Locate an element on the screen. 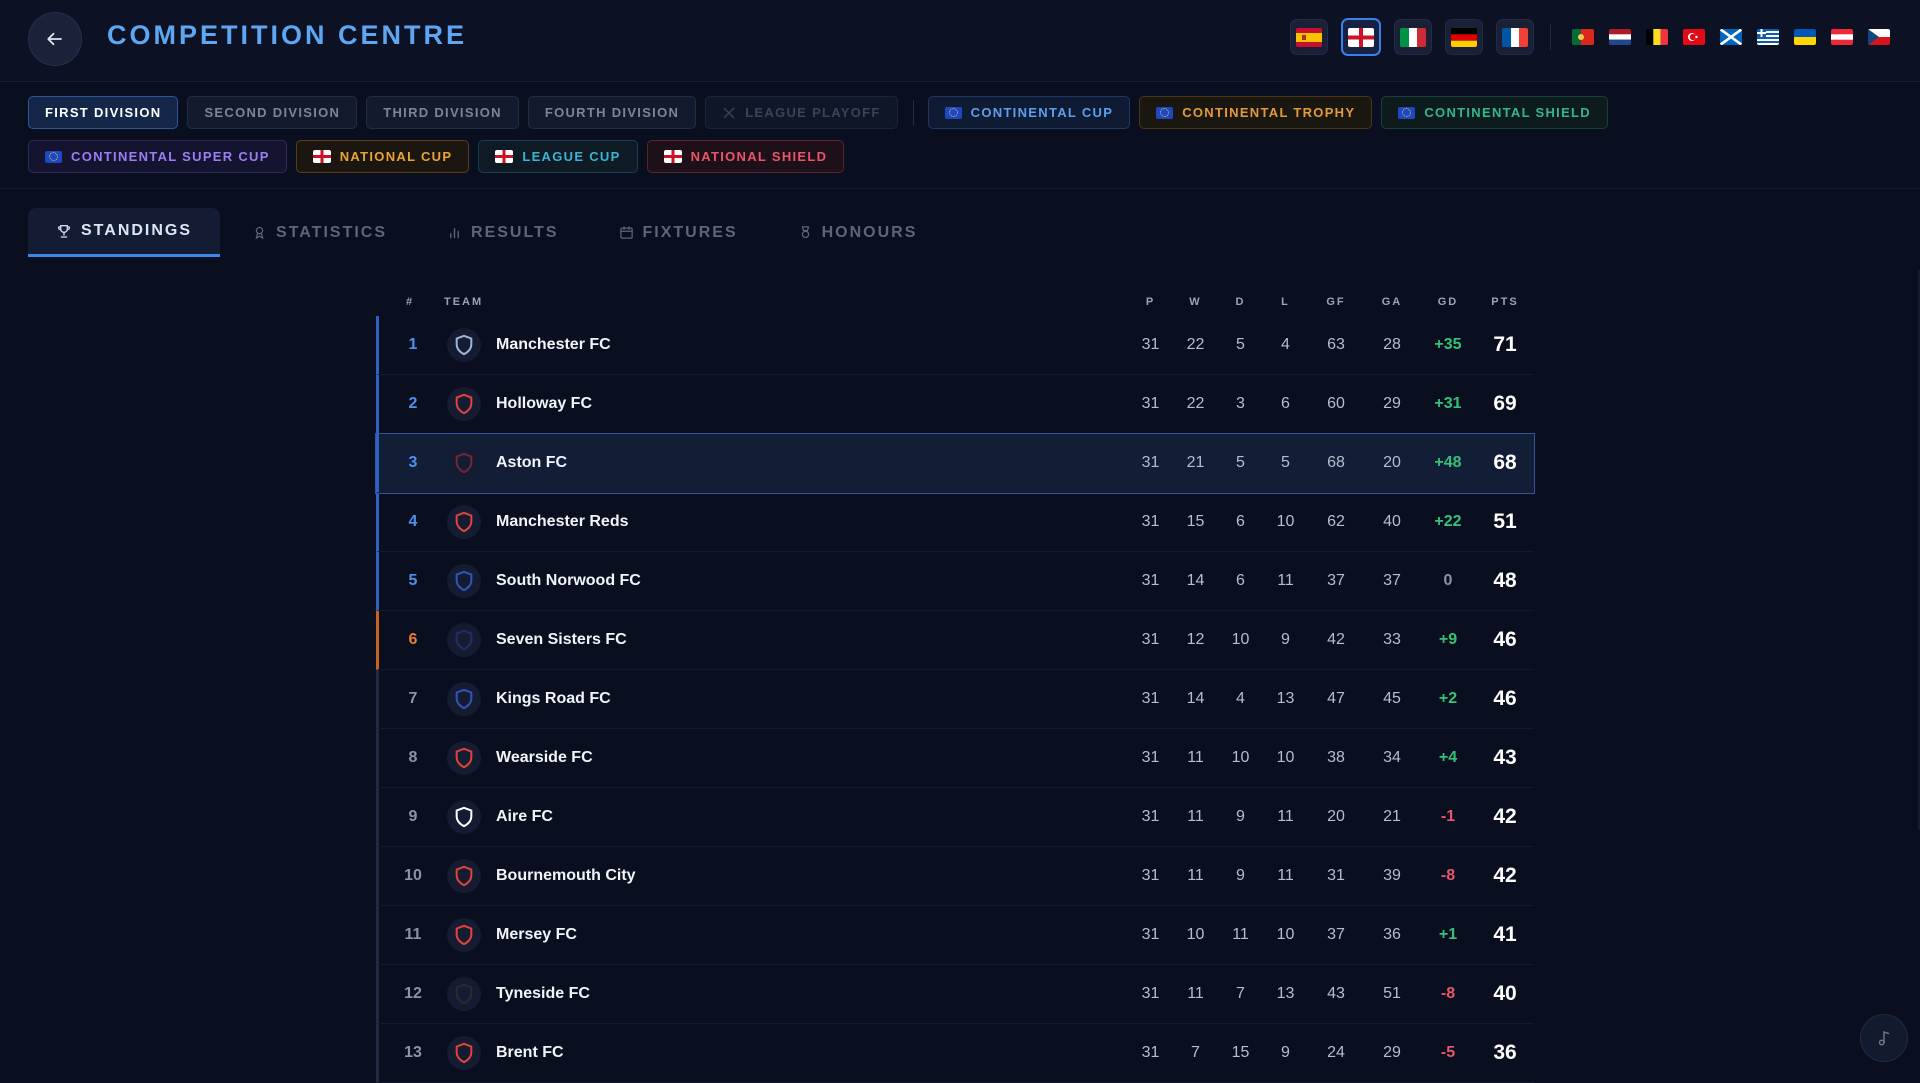  position: 2 is located at coordinates (413, 403).